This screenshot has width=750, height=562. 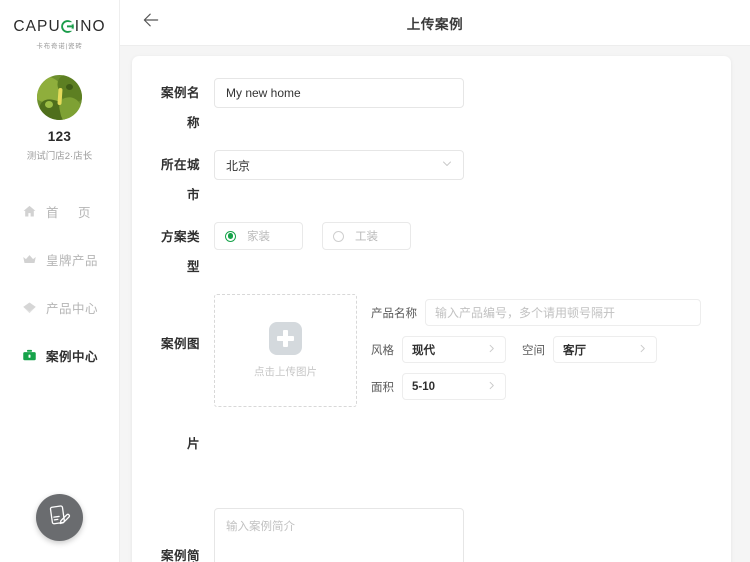 I want to click on sidebar-nav: 首 页 皇牌产品 产品中心 案例中心, so click(x=59, y=283).